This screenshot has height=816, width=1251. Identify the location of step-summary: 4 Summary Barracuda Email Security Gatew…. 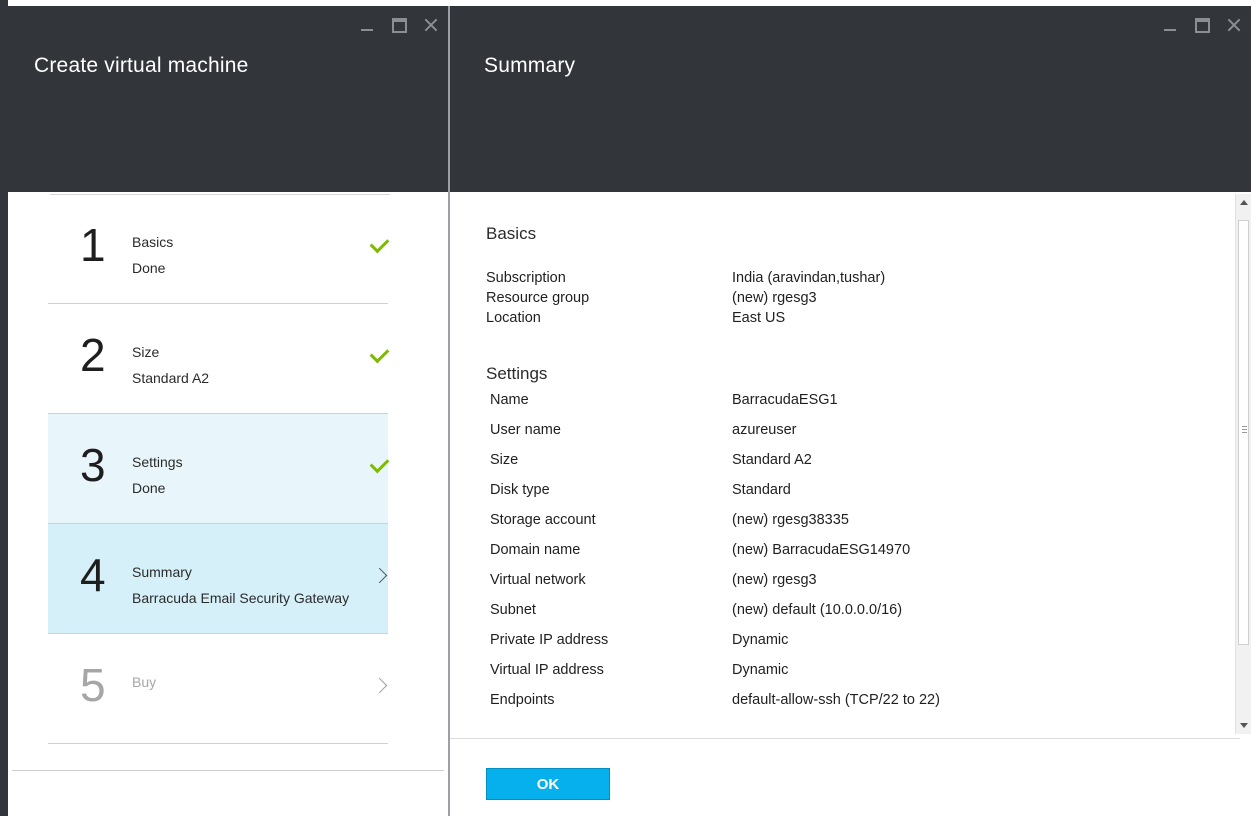
(218, 579).